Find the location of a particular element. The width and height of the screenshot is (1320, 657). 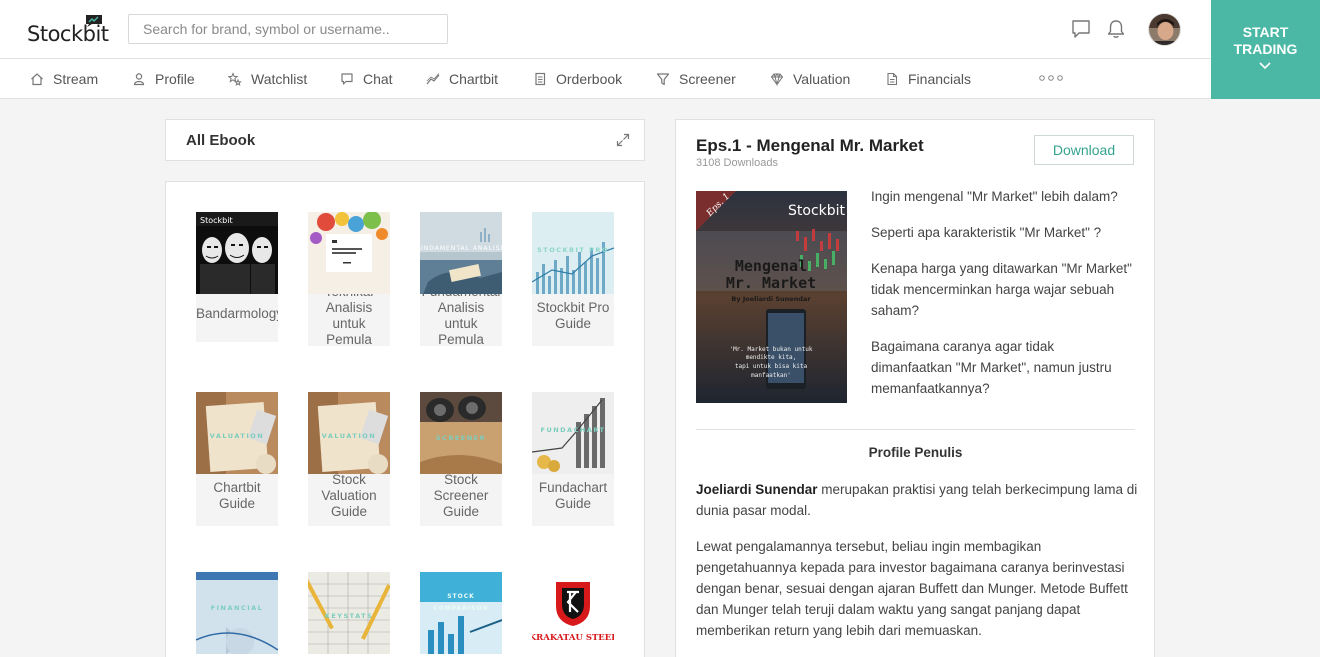

nav-item-watchlist: Watchlist is located at coordinates (267, 79).